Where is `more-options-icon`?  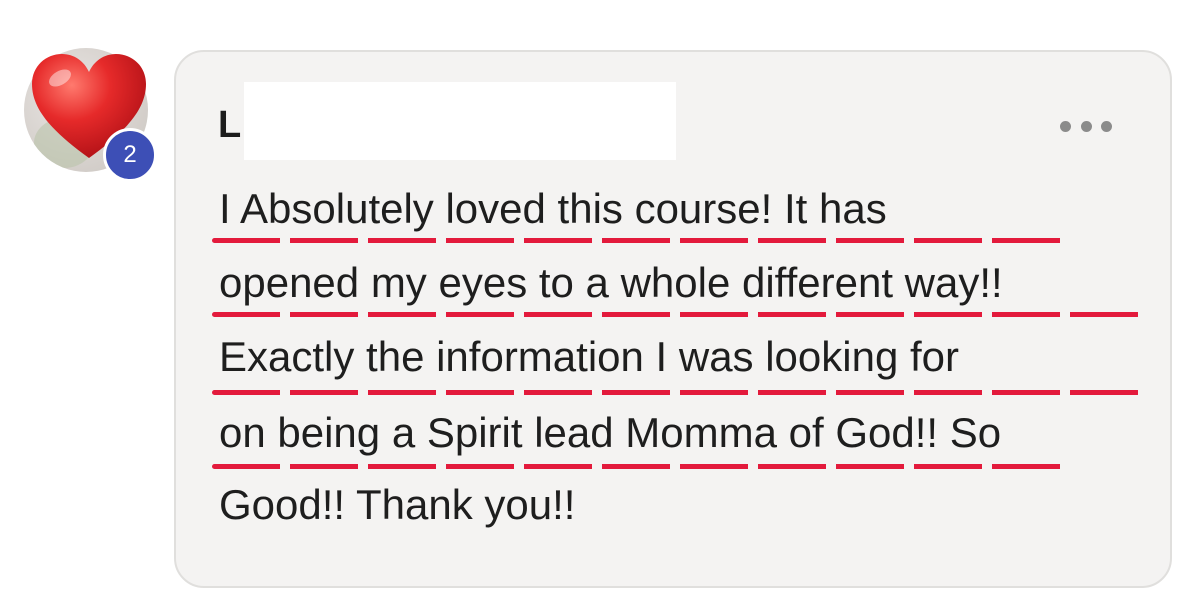
more-options-icon is located at coordinates (1086, 126).